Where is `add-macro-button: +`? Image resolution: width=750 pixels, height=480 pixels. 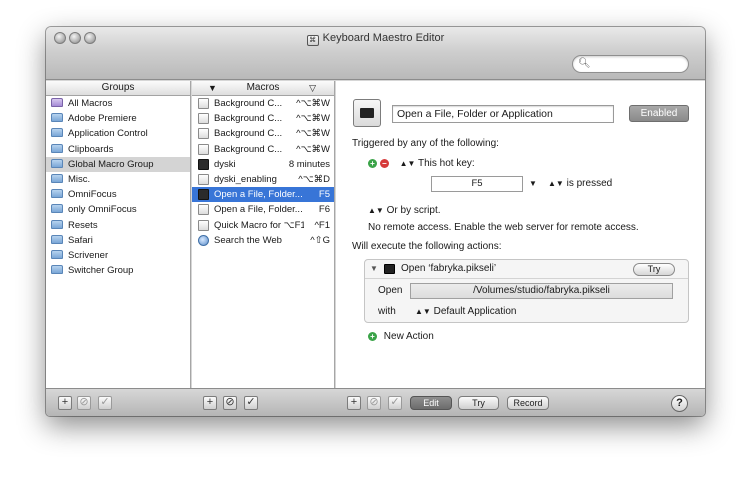
add-macro-button: + is located at coordinates (210, 403).